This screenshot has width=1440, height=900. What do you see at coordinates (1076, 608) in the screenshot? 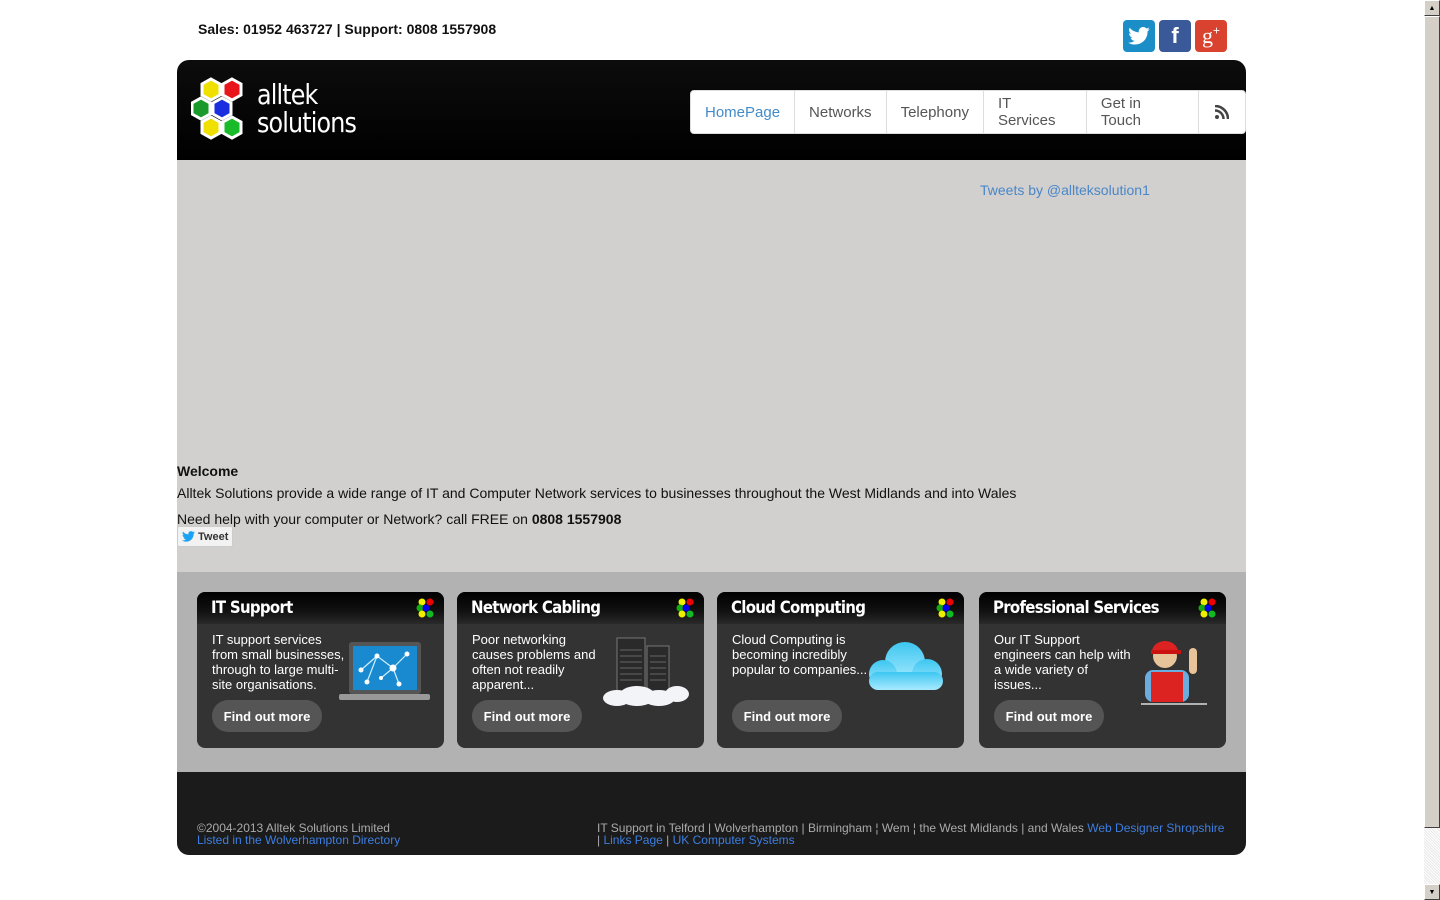
I see `card-title: Professional Services` at bounding box center [1076, 608].